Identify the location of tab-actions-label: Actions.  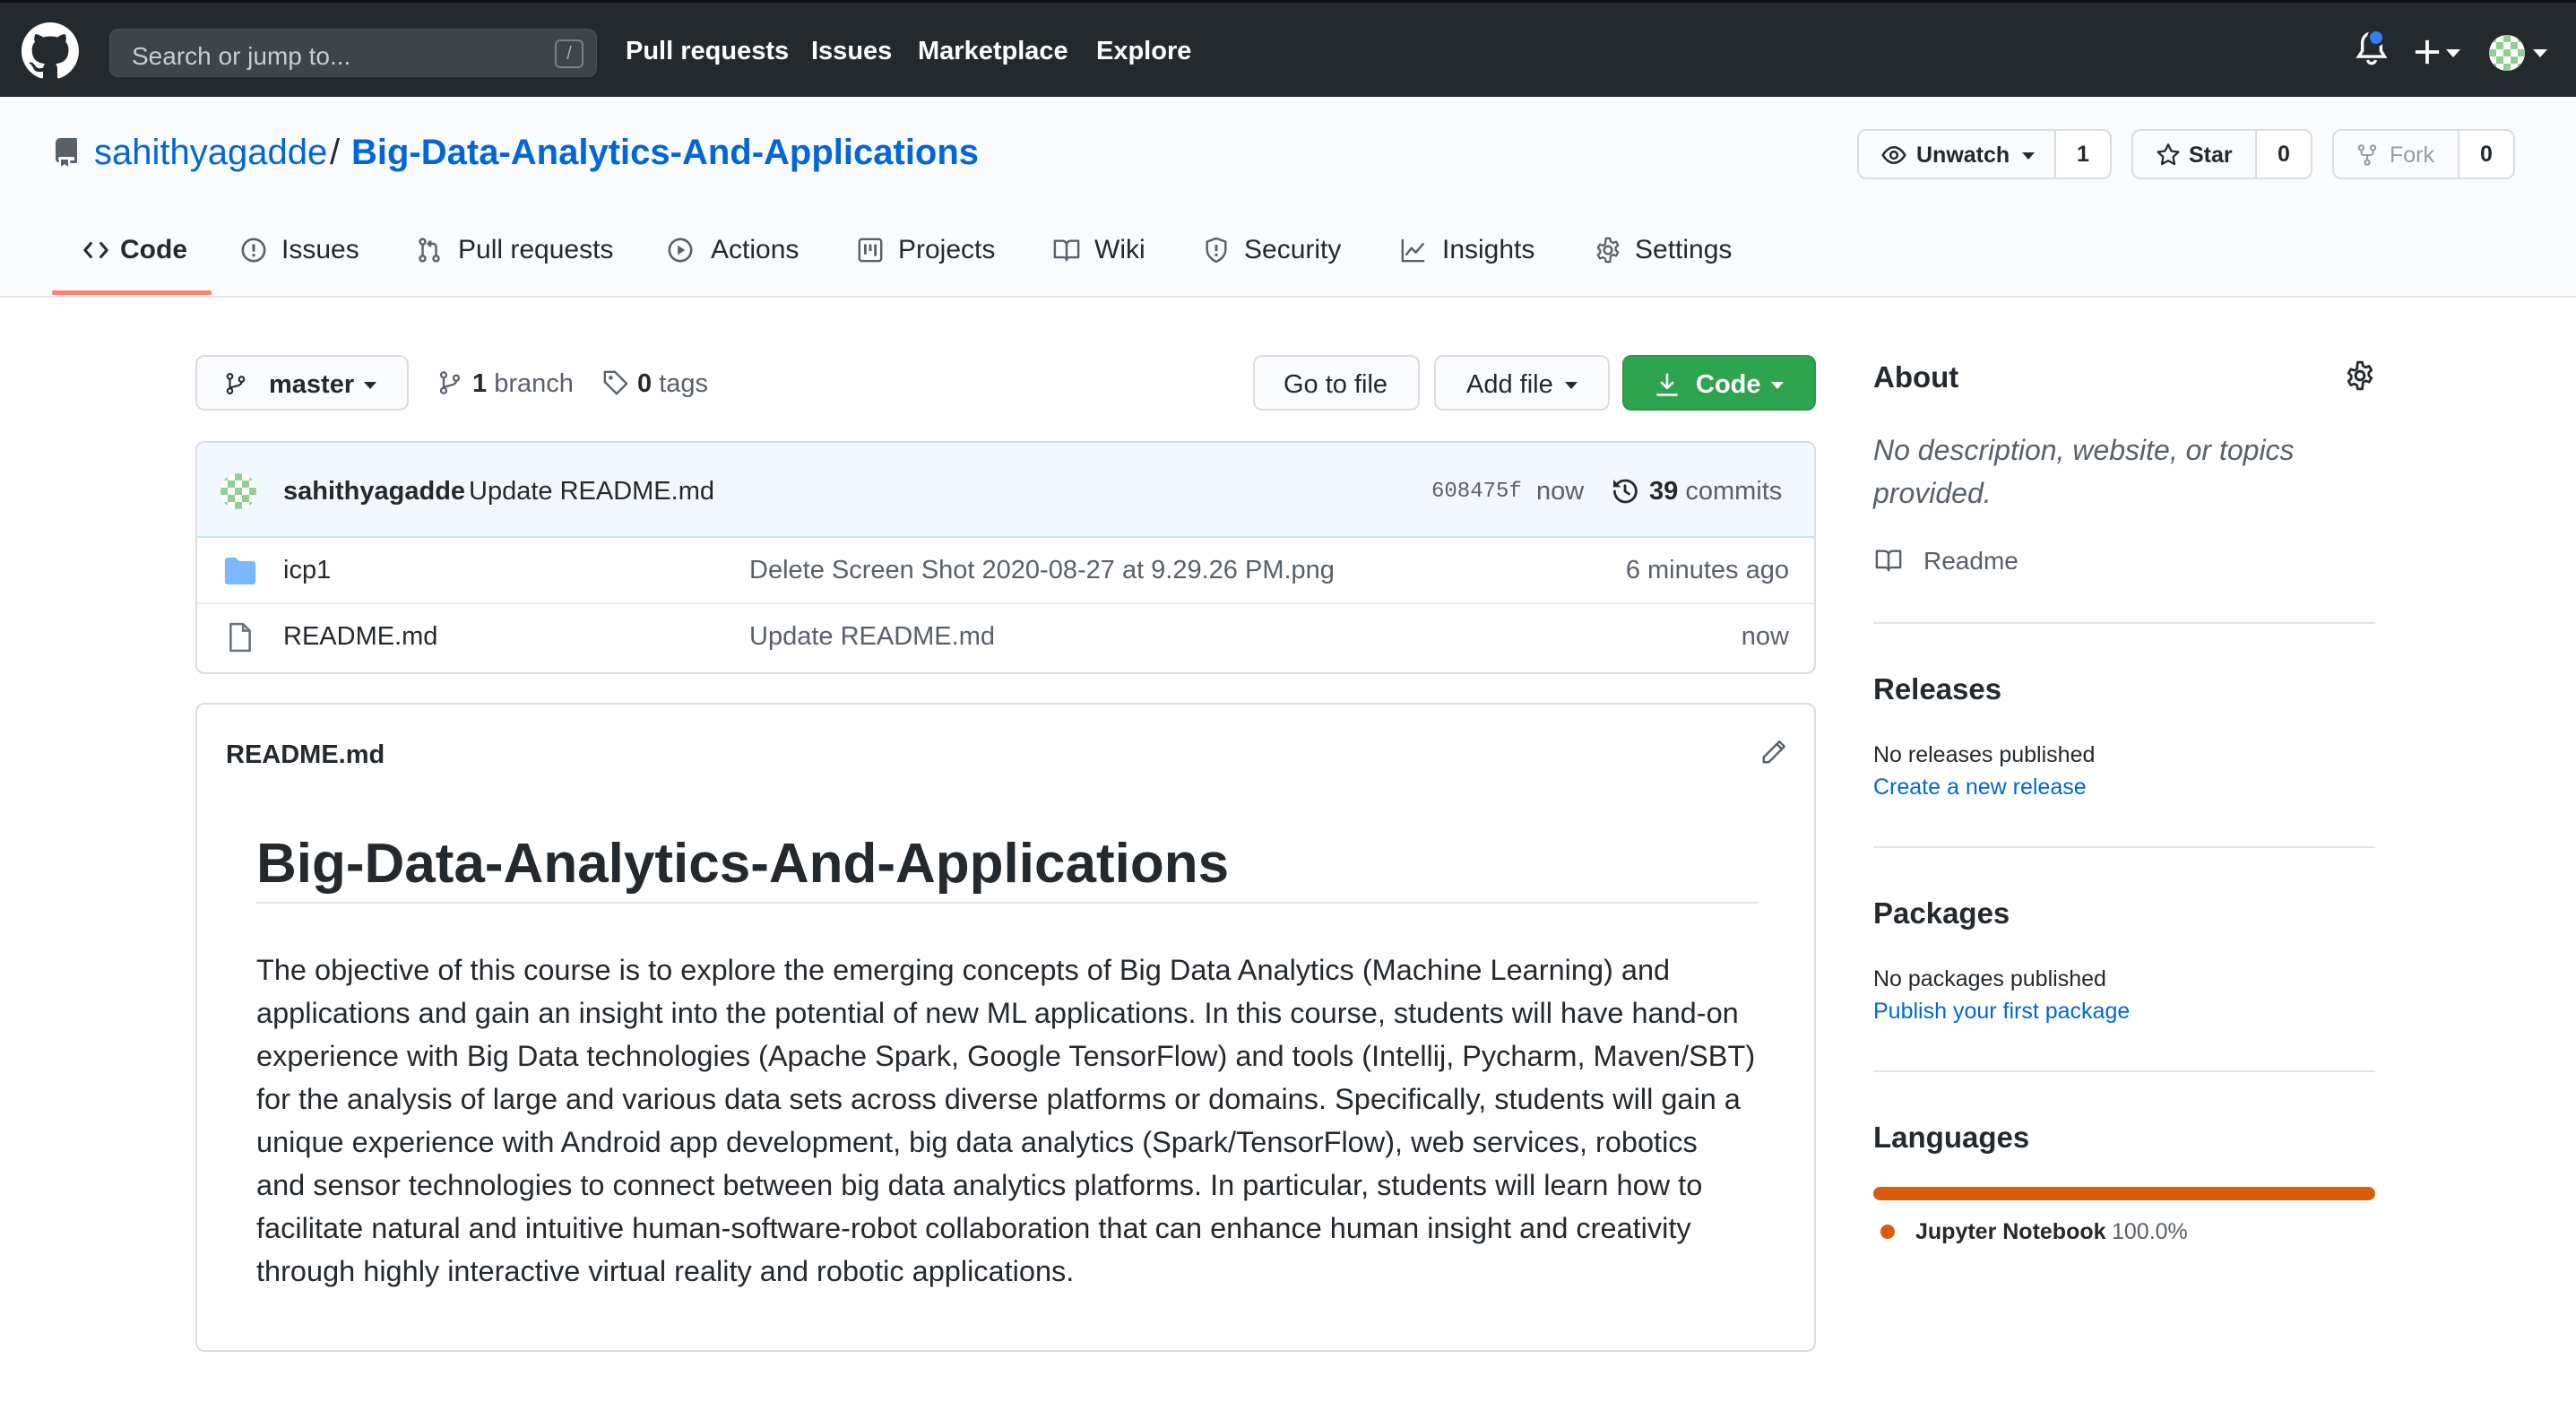
(755, 249).